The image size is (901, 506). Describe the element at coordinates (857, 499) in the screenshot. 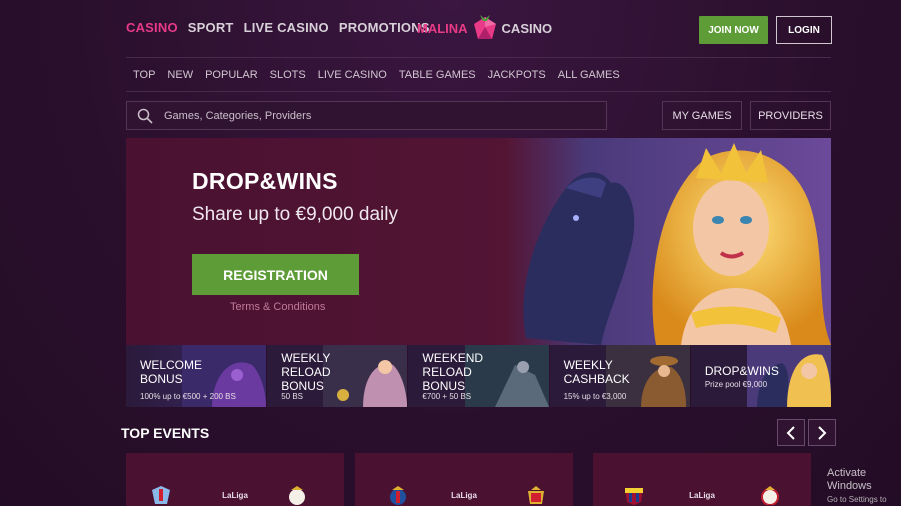

I see `watermark-subtitle: Go to Settings to activate Windows.` at that location.